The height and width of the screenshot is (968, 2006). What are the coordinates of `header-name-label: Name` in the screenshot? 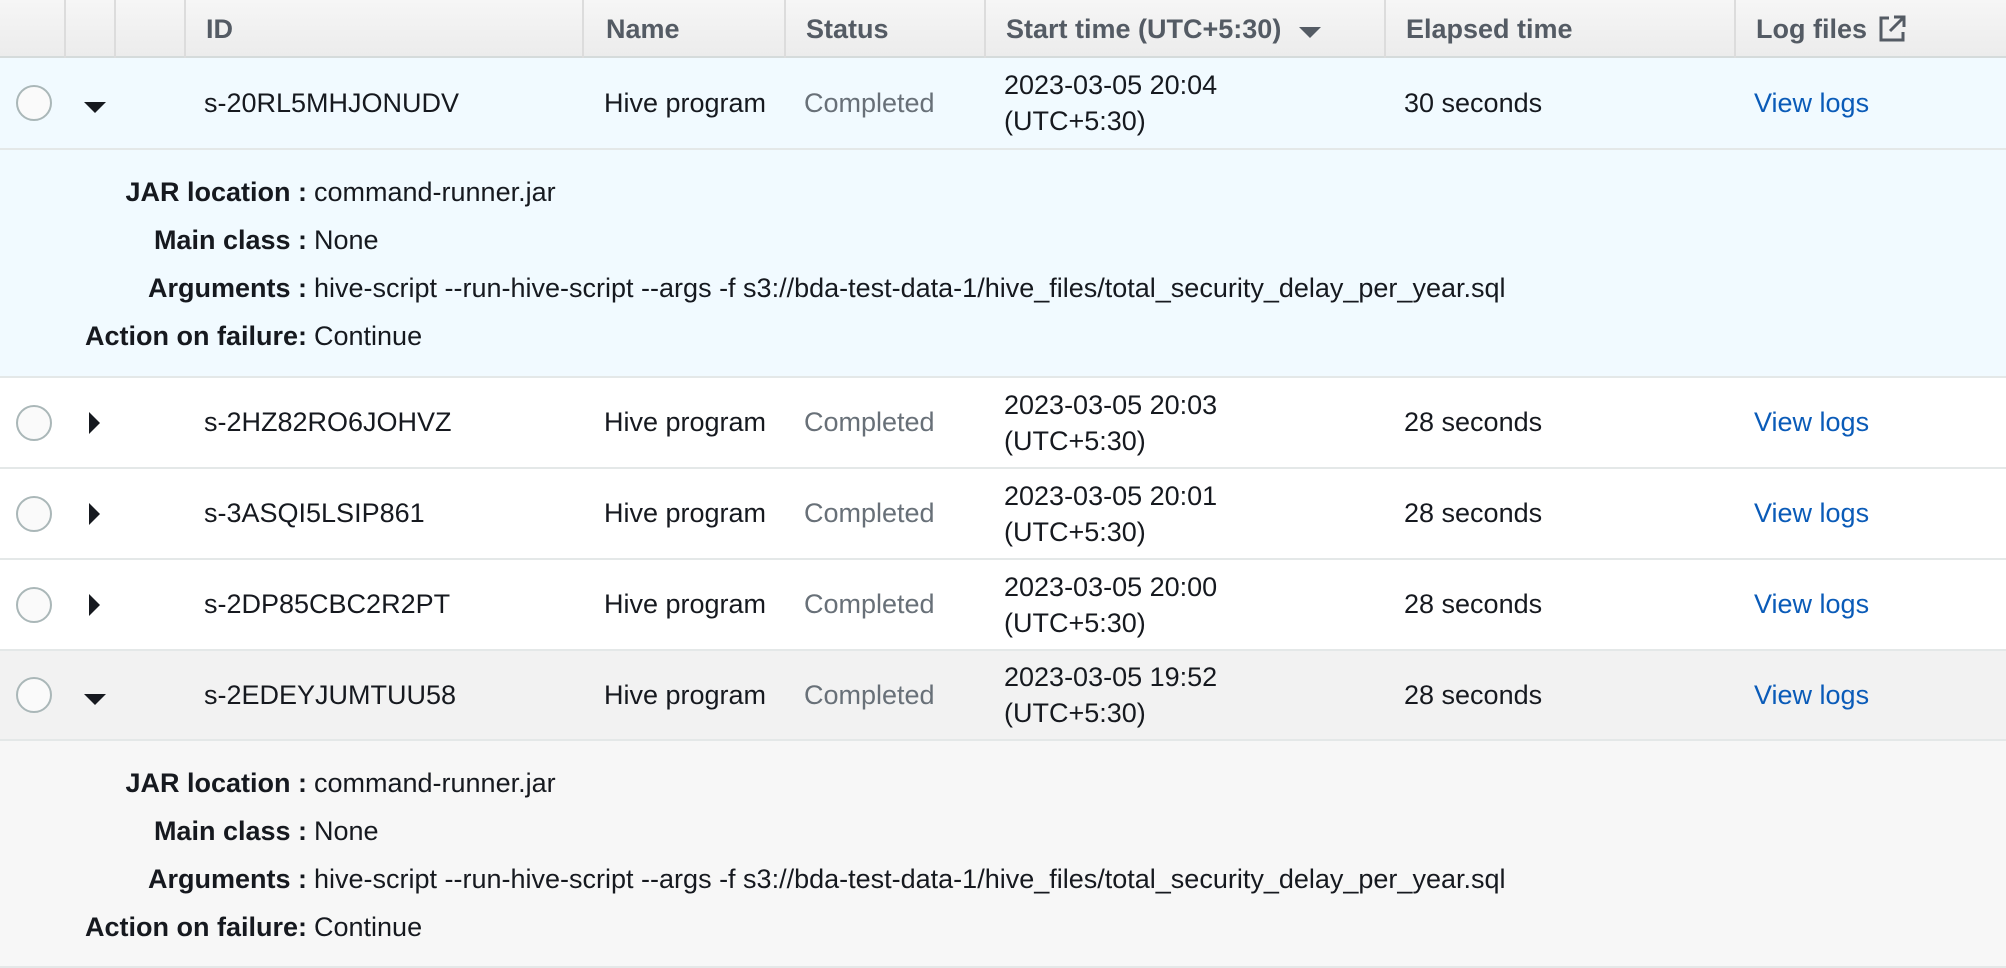 It's located at (643, 28).